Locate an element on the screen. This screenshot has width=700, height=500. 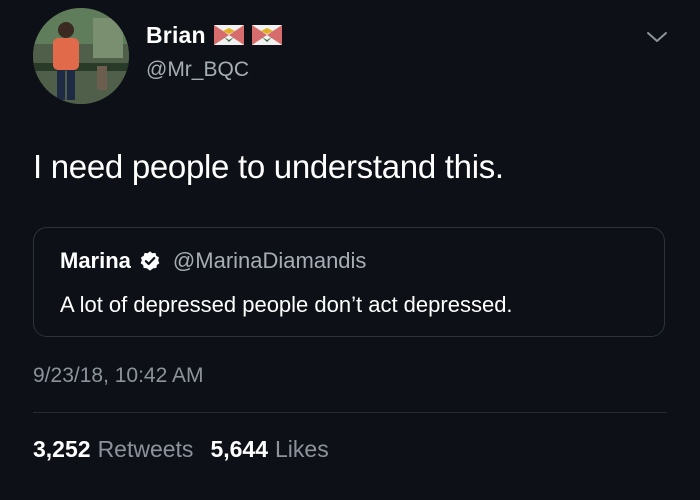
likes-count: 5,644 is located at coordinates (239, 449).